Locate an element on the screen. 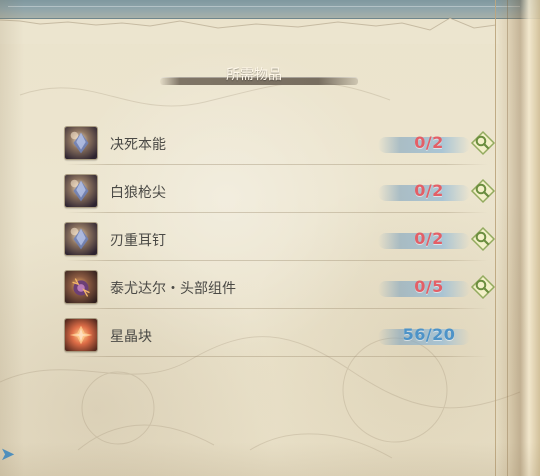 Image resolution: width=540 pixels, height=476 pixels. left-shade is located at coordinates (12, 238).